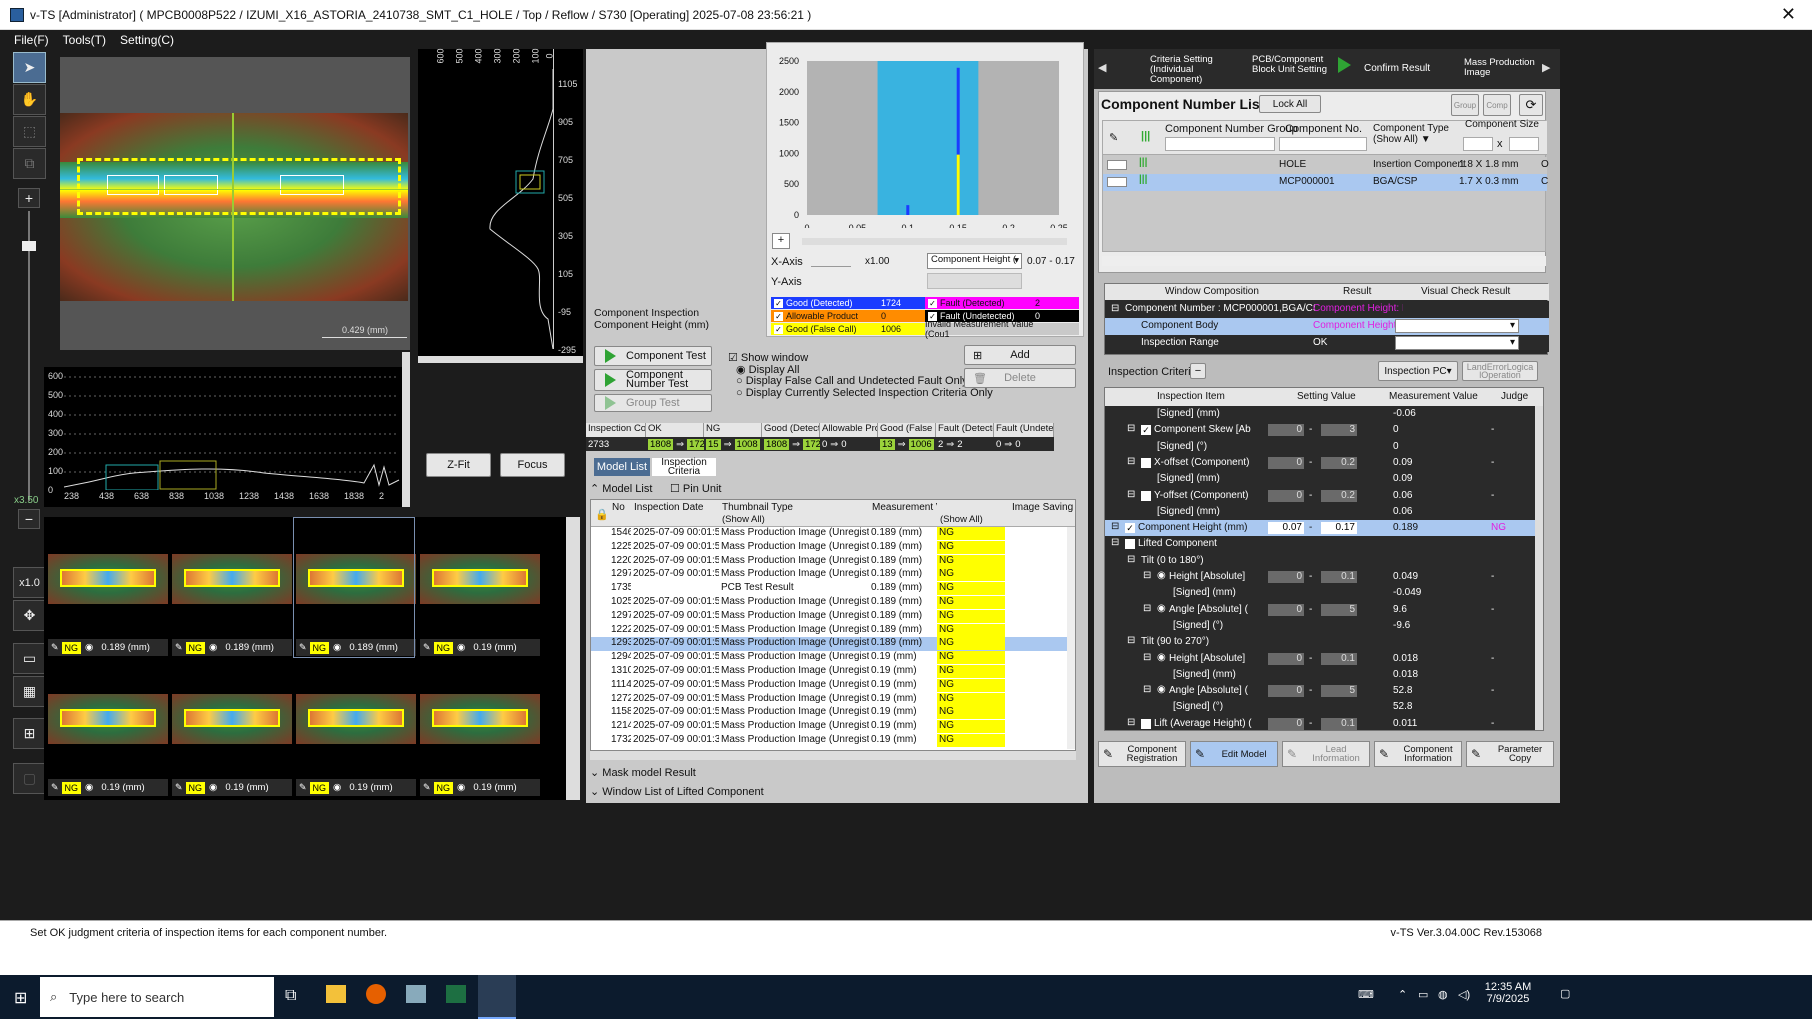 Image resolution: width=1812 pixels, height=1019 pixels. Describe the element at coordinates (1418, 371) in the screenshot. I see `inspection-pc-select: Inspection PC ▾` at that location.